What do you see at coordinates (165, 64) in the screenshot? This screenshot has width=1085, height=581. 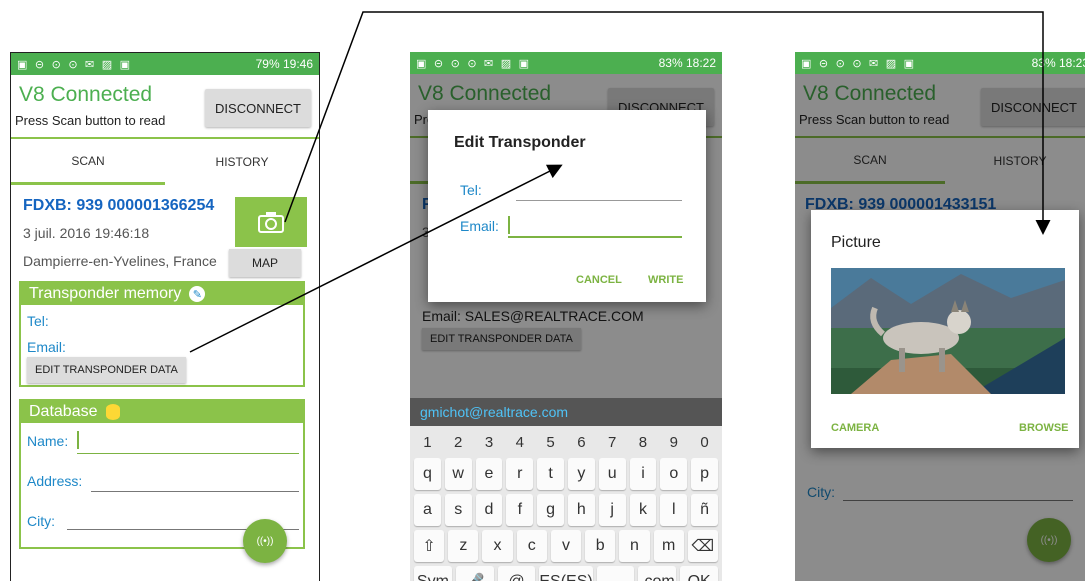 I see `status-bar: ▣ ⊝ ⊙ ⊙ ✉ ▨ ▣ 79% 19:46` at bounding box center [165, 64].